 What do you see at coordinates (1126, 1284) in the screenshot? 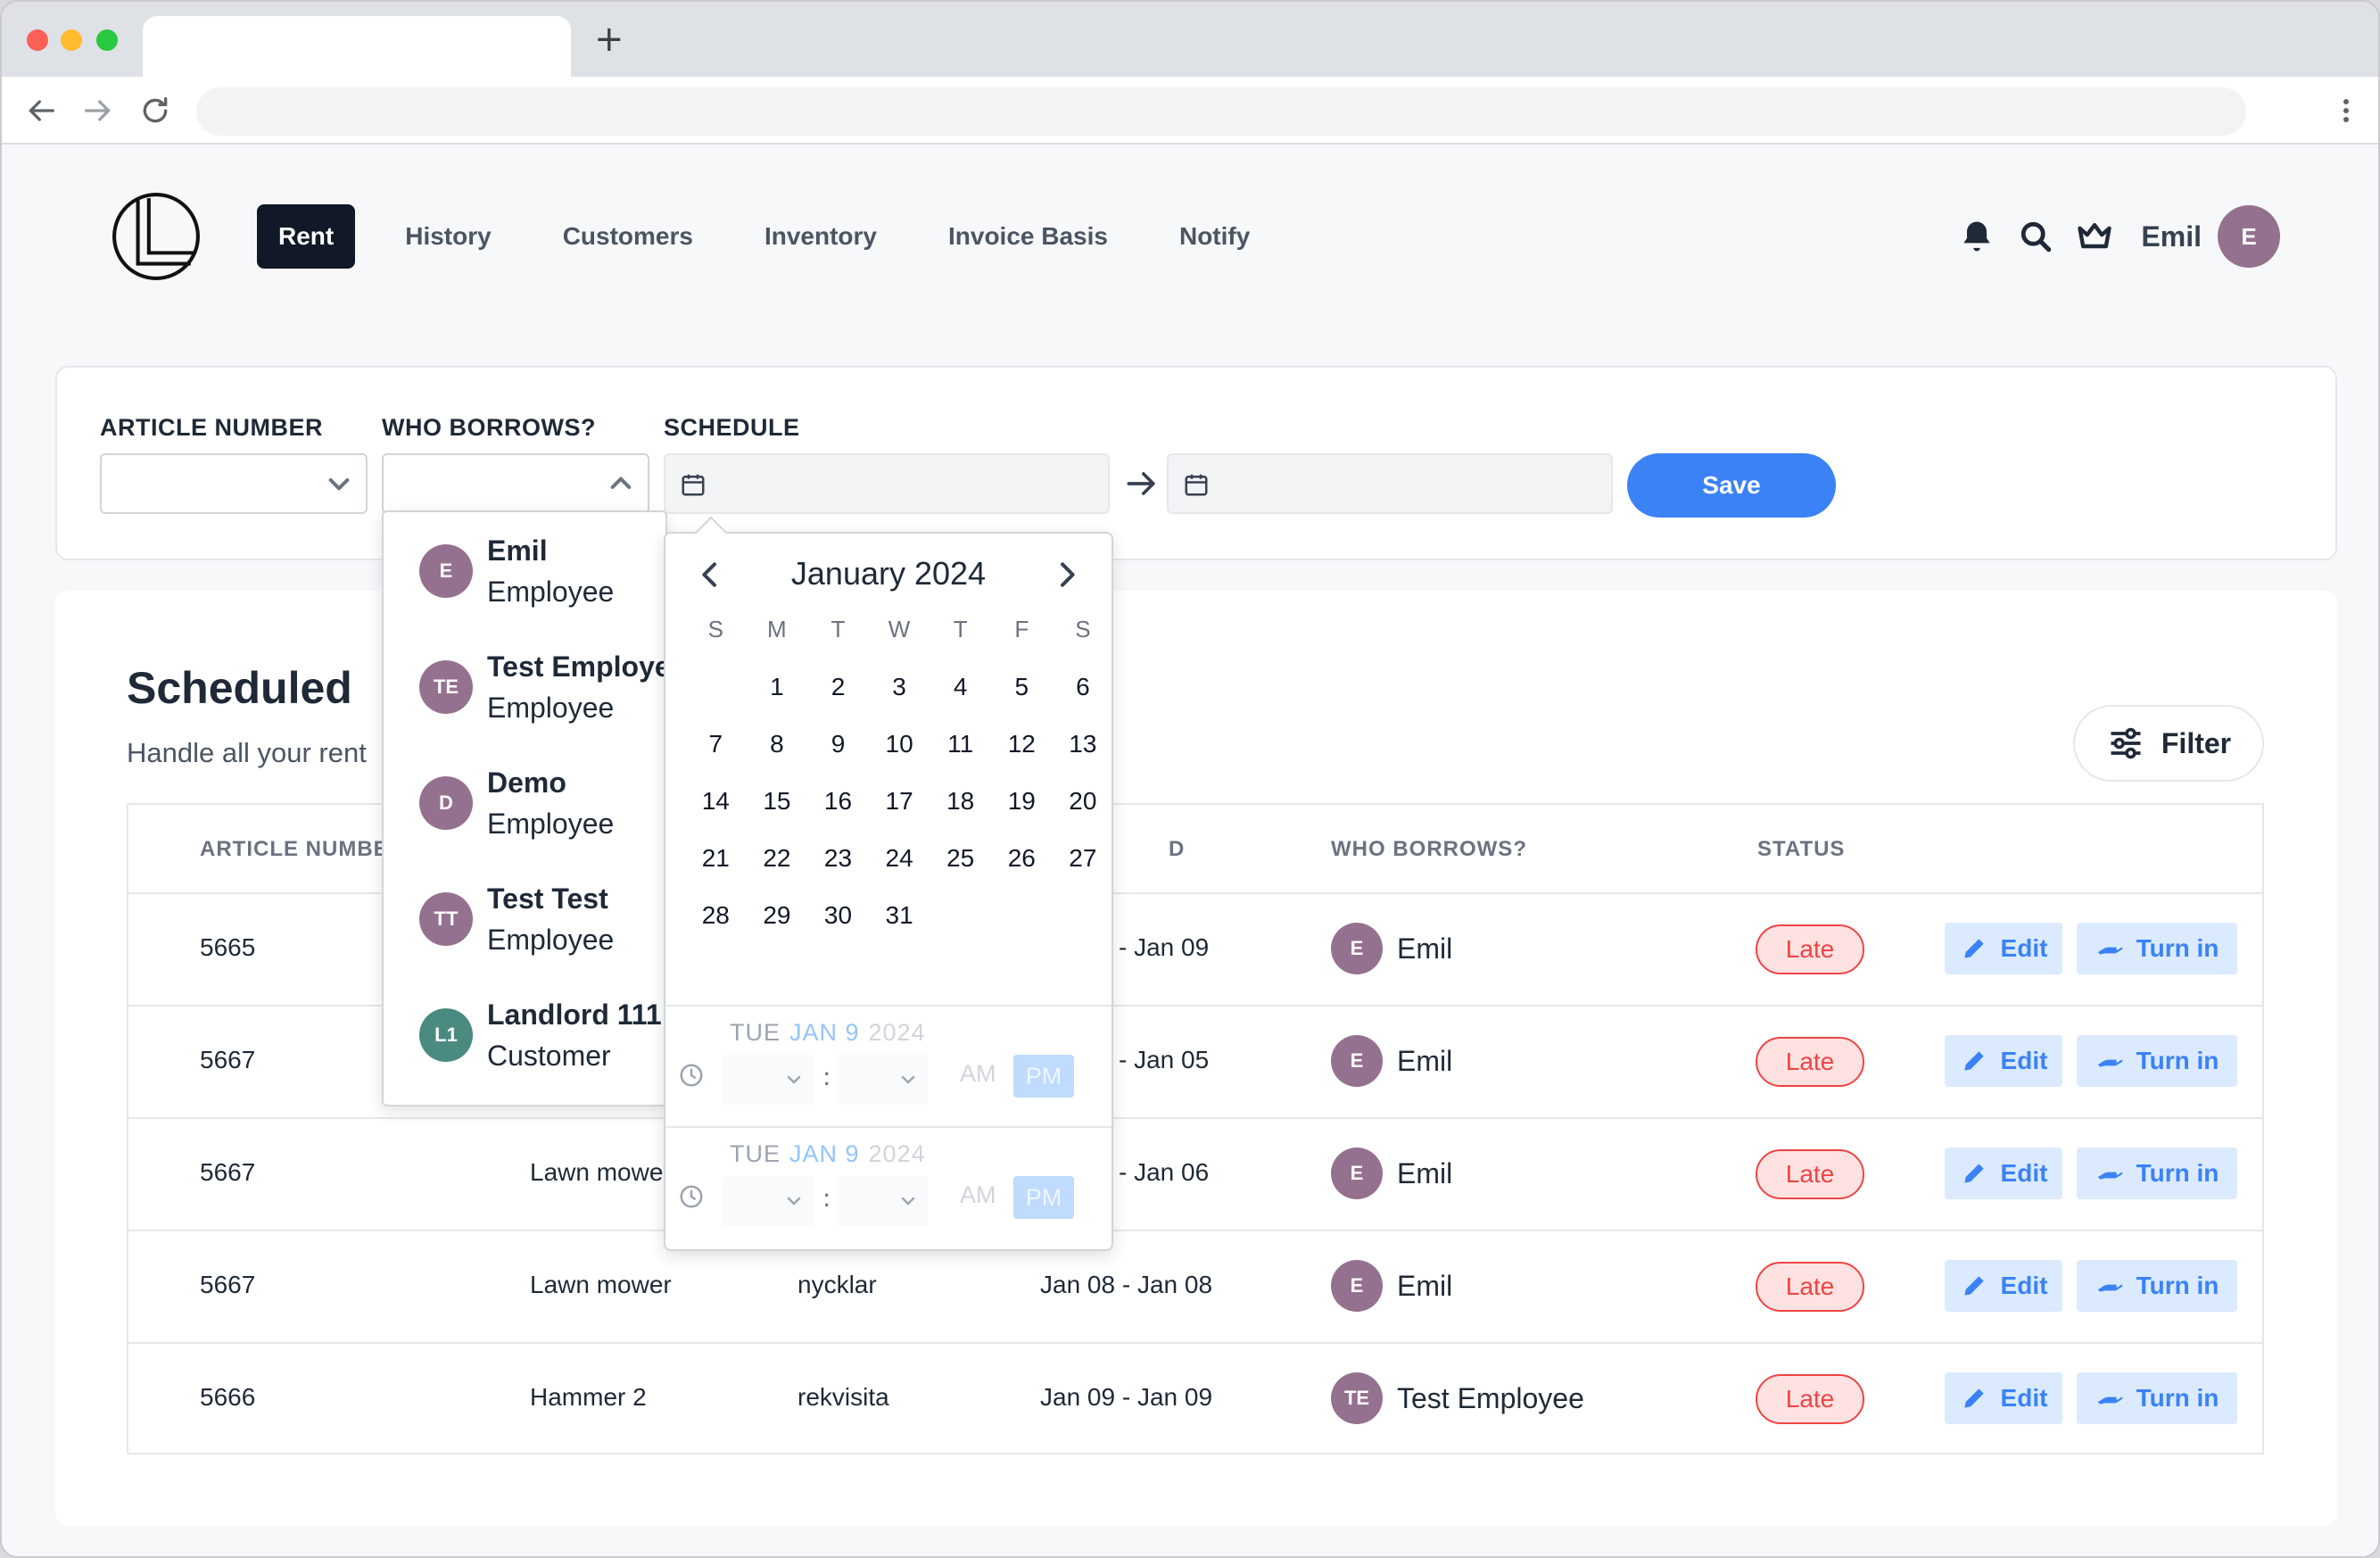
I see `period-cell: Jan 08 - Jan 08` at bounding box center [1126, 1284].